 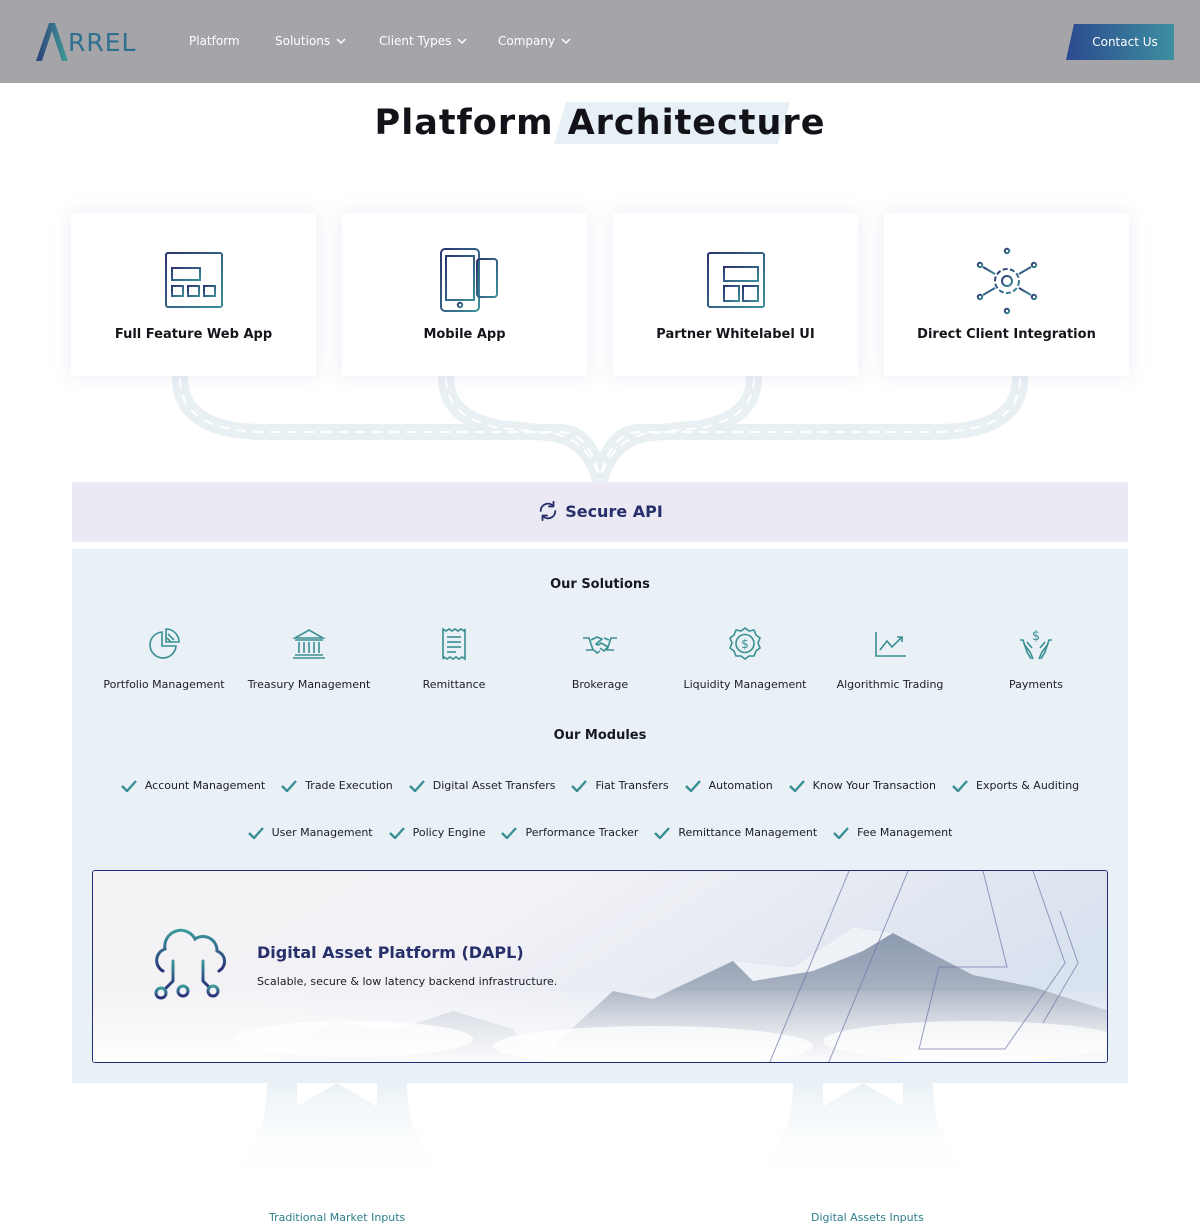 I want to click on pie-chart-icon, so click(x=164, y=643).